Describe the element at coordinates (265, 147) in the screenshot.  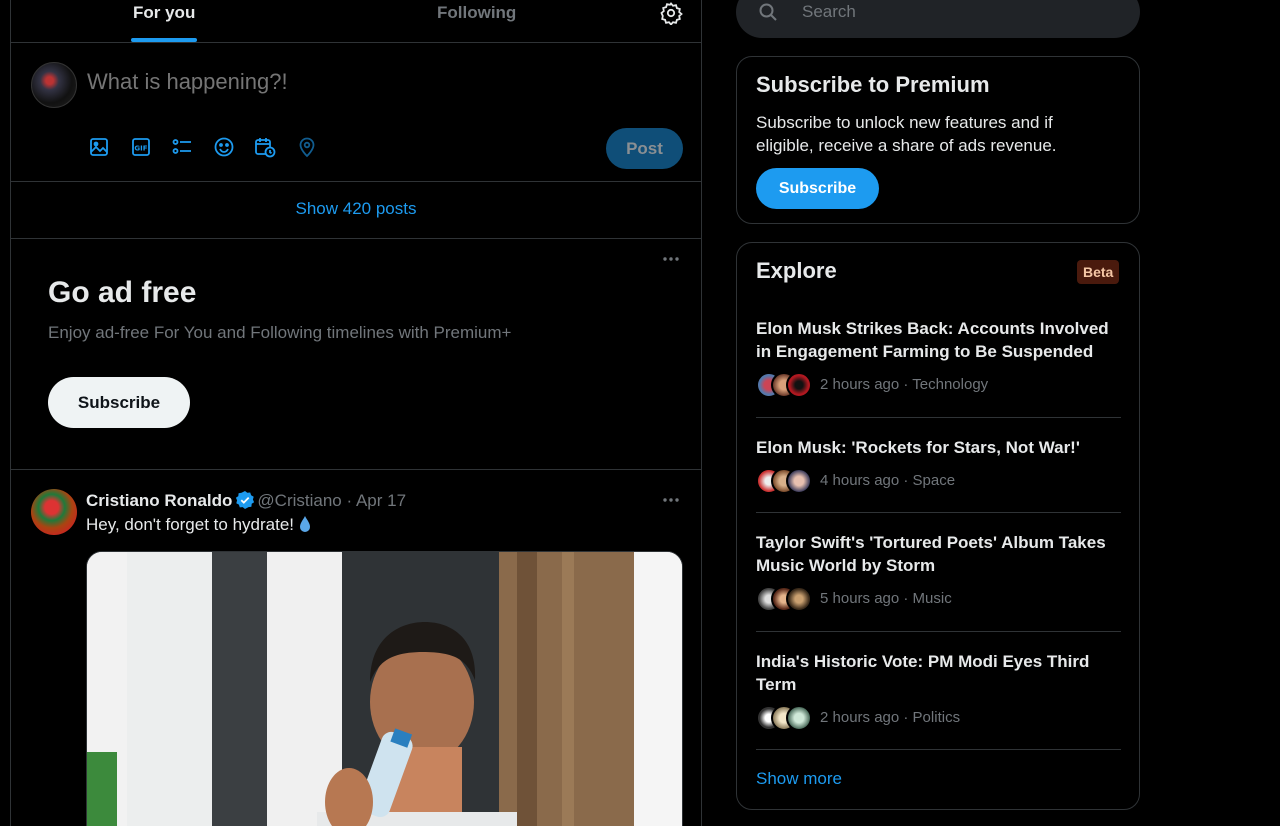
I see `schedule-icon` at that location.